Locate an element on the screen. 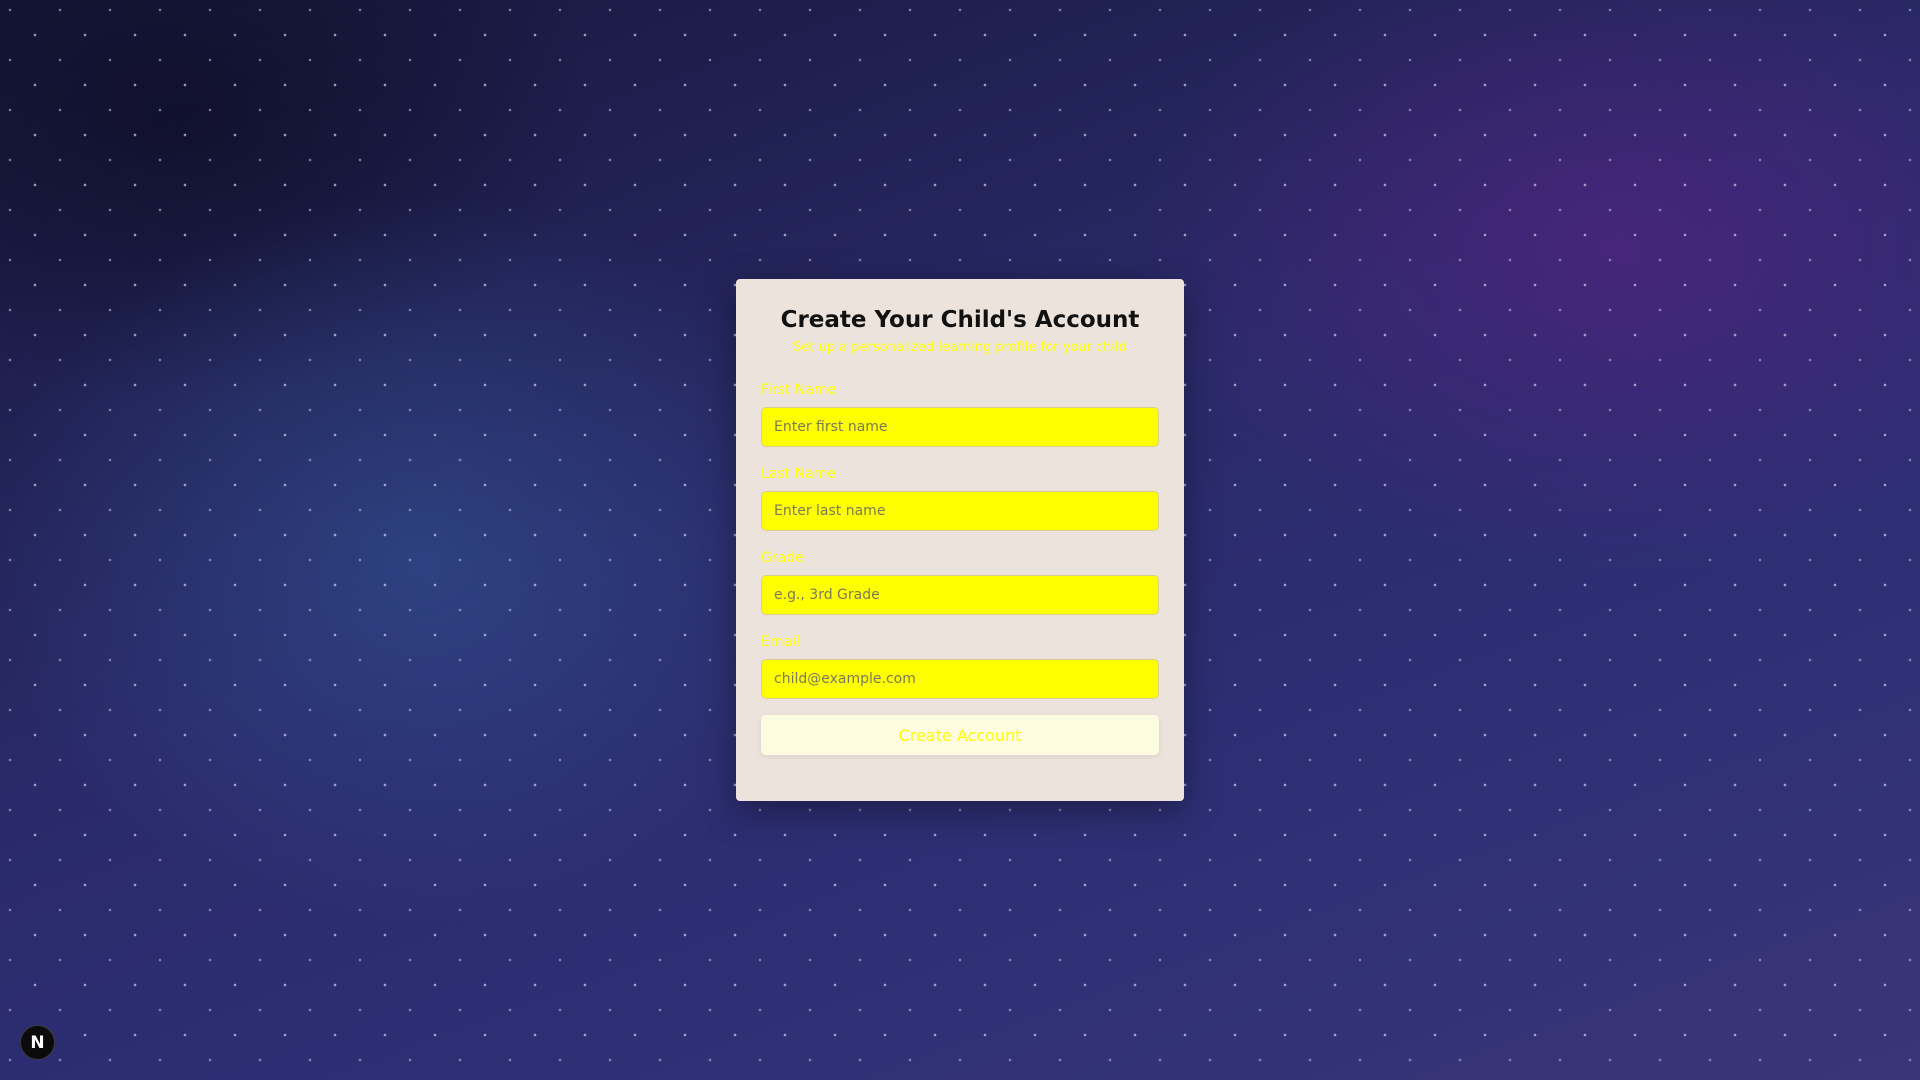 Image resolution: width=1920 pixels, height=1080 pixels. form-title: Create Your Child's Account is located at coordinates (960, 320).